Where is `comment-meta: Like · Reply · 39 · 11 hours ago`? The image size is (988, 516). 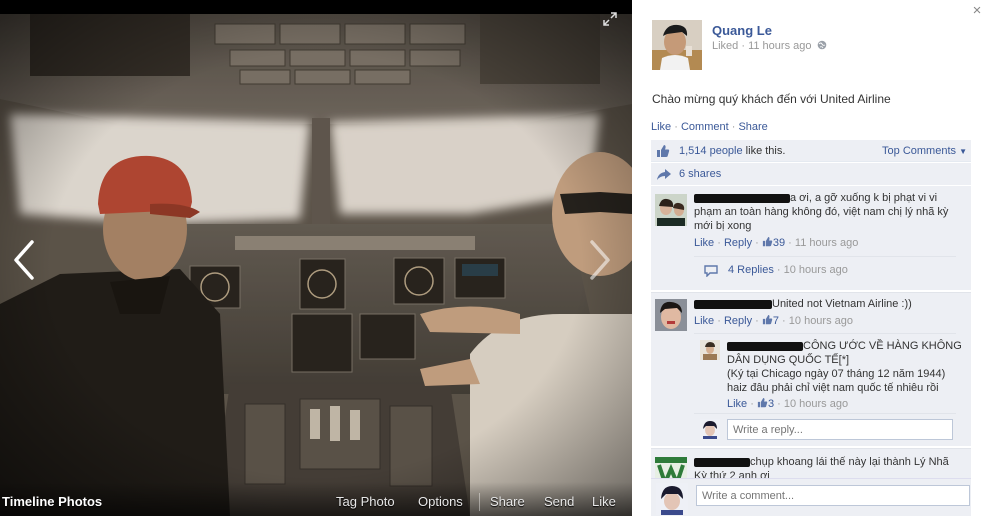
comment-meta: Like · Reply · 39 · 11 hours ago is located at coordinates (776, 243).